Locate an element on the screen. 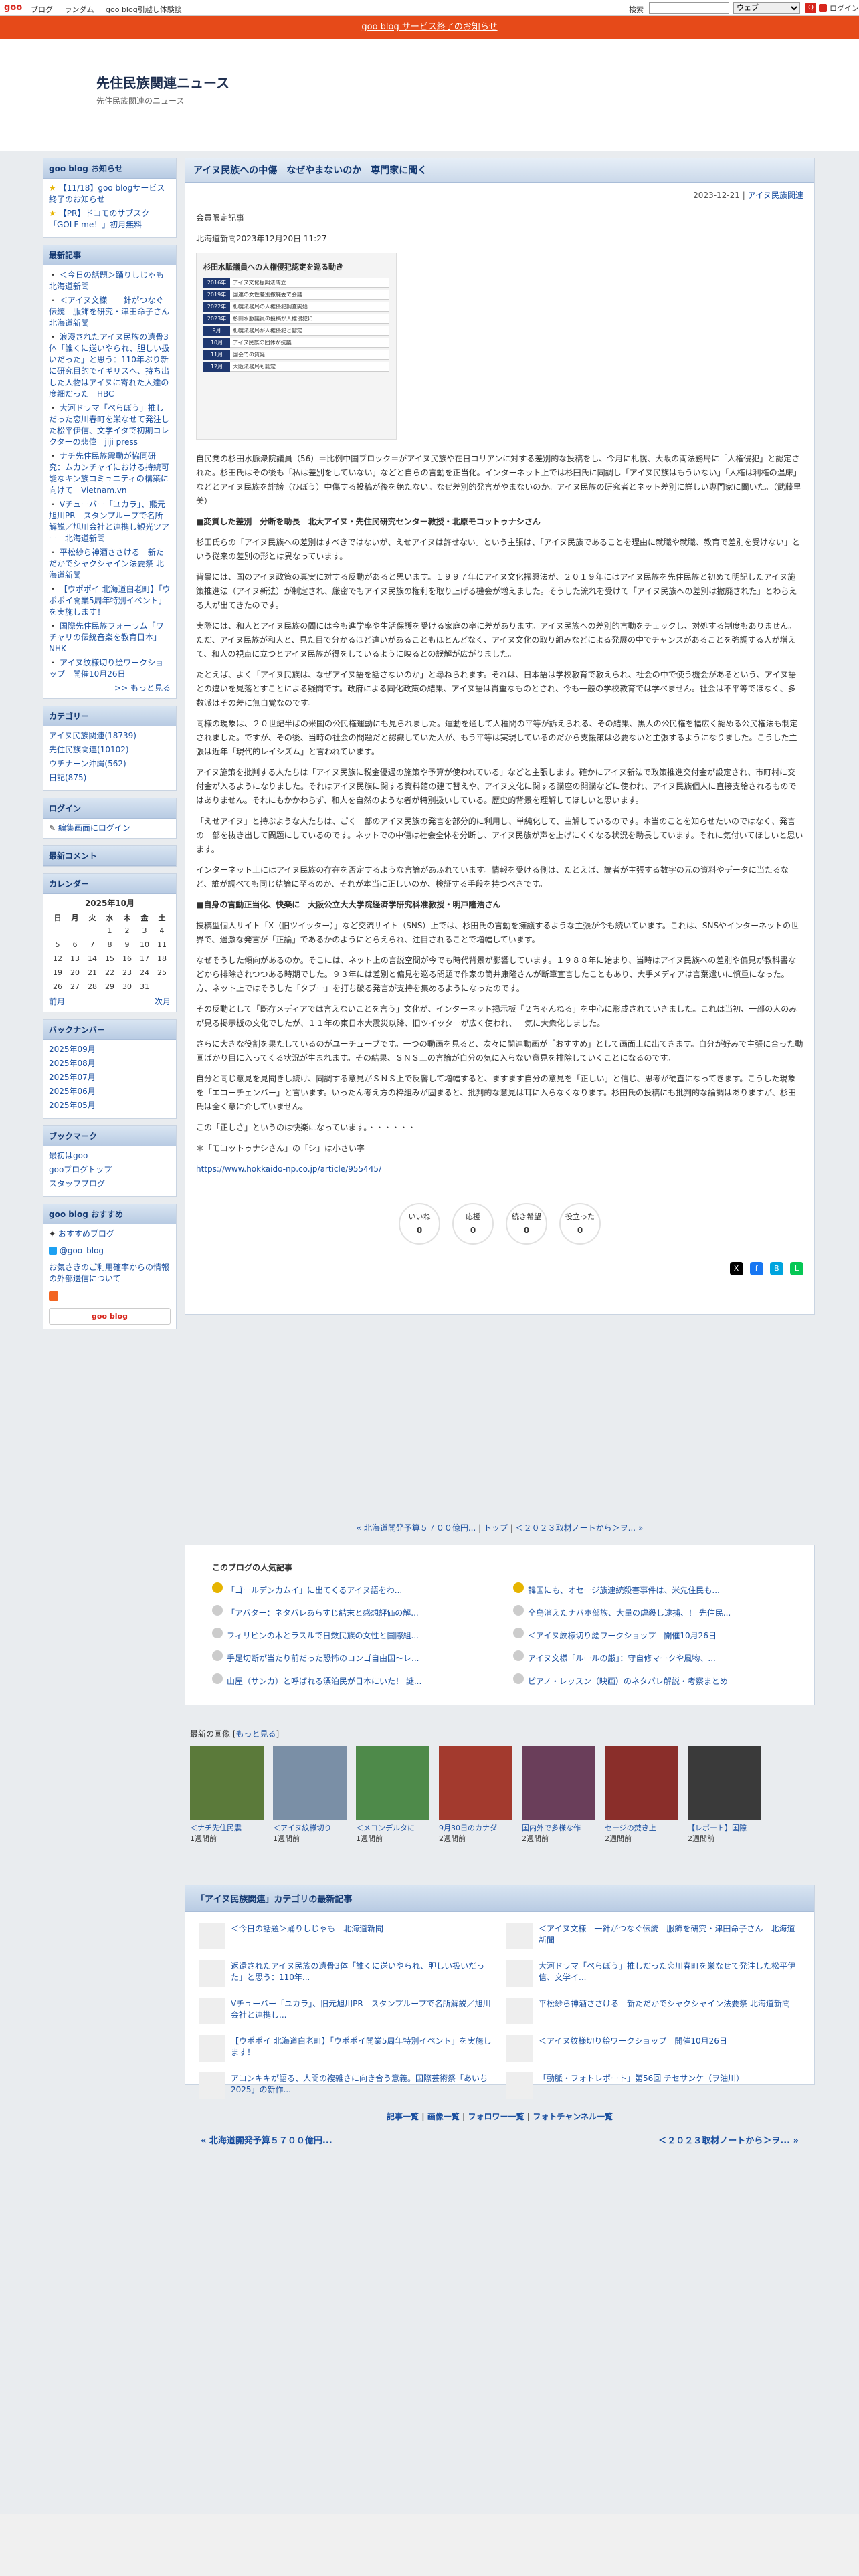 Image resolution: width=859 pixels, height=2576 pixels. recent-image-caption: ＜ナチ先住民震 is located at coordinates (216, 1828).